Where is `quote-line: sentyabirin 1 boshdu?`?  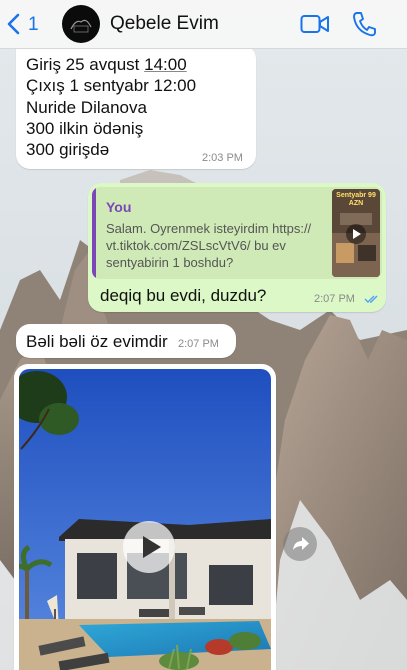
quote-line: sentyabirin 1 boshdu? is located at coordinates (170, 262).